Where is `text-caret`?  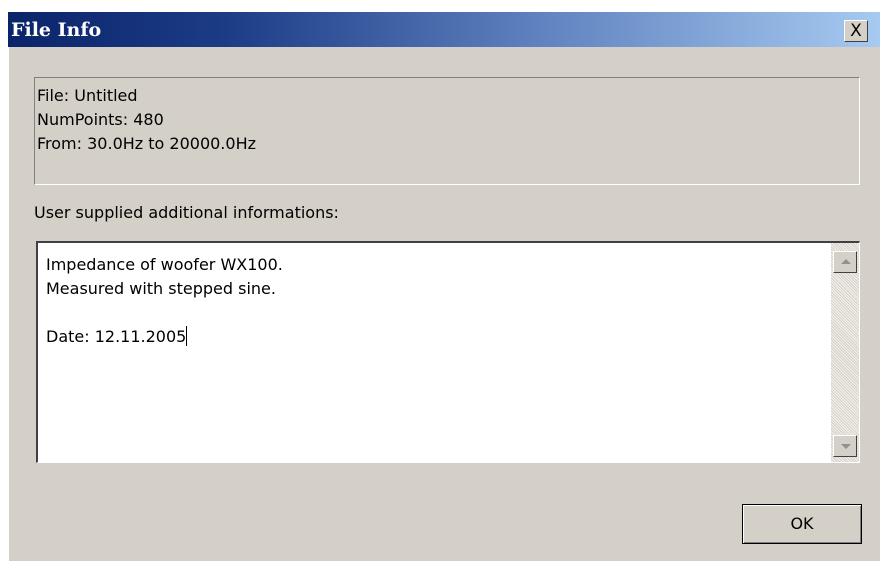
text-caret is located at coordinates (187, 336).